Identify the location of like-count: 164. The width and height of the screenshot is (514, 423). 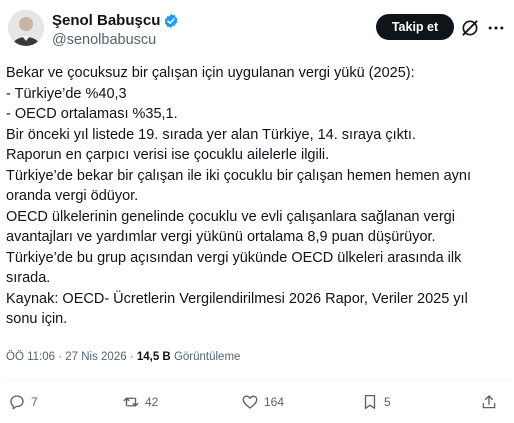
(274, 402).